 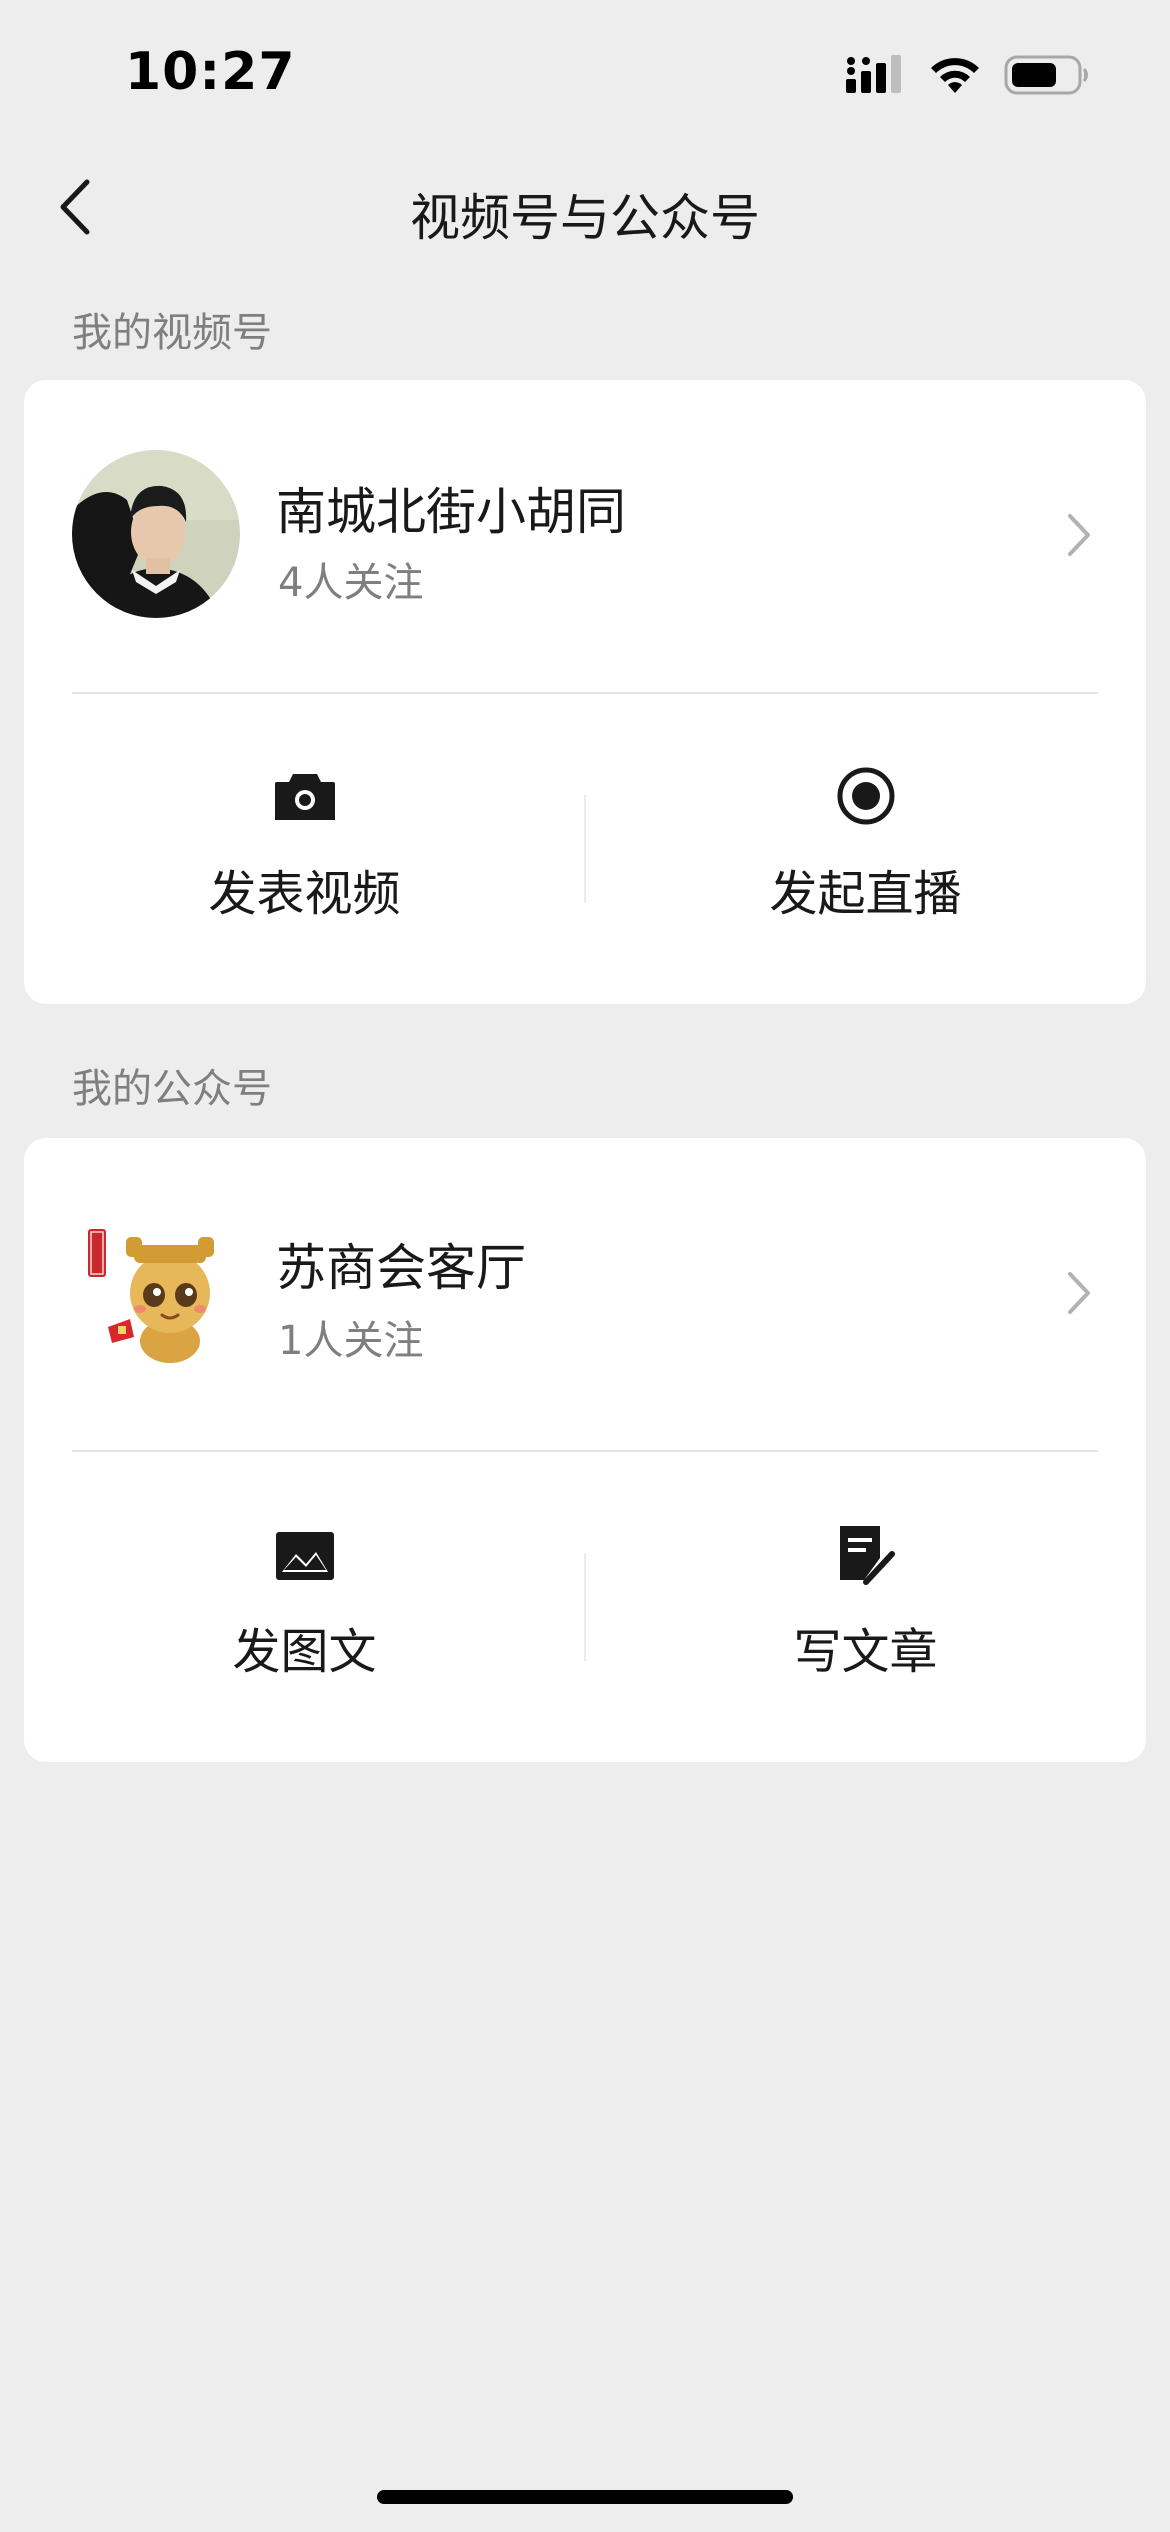 I want to click on status-bar: 10:27, so click(x=585, y=75).